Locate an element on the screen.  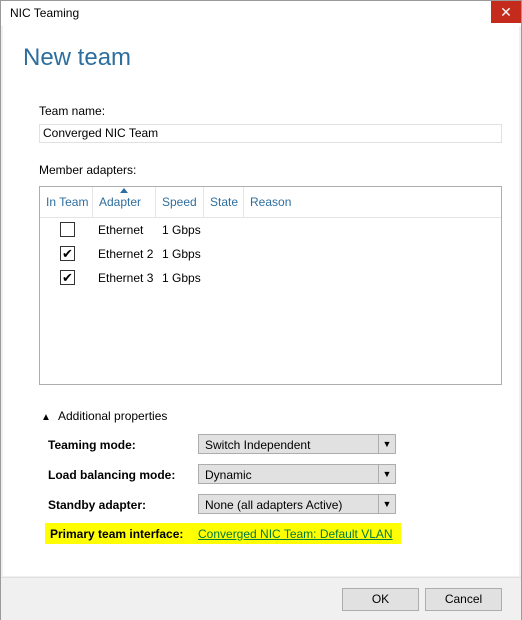
page-title: New team is located at coordinates (77, 57).